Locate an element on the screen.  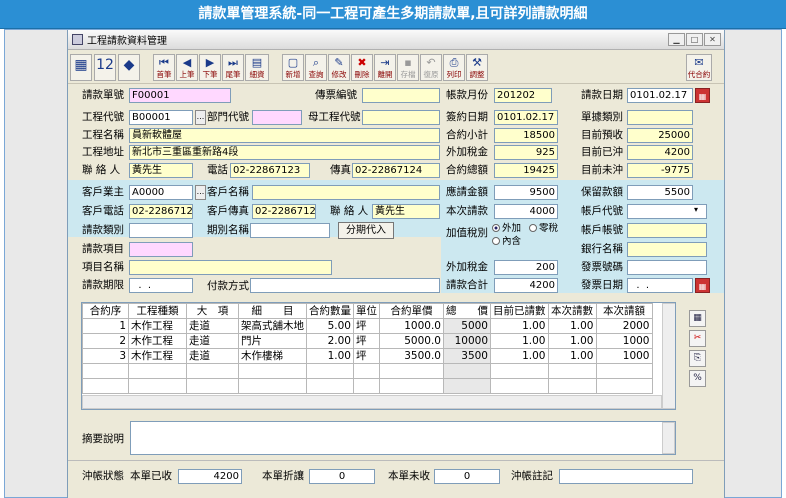
grid-cell: 木作工程 is located at coordinates (157, 326).